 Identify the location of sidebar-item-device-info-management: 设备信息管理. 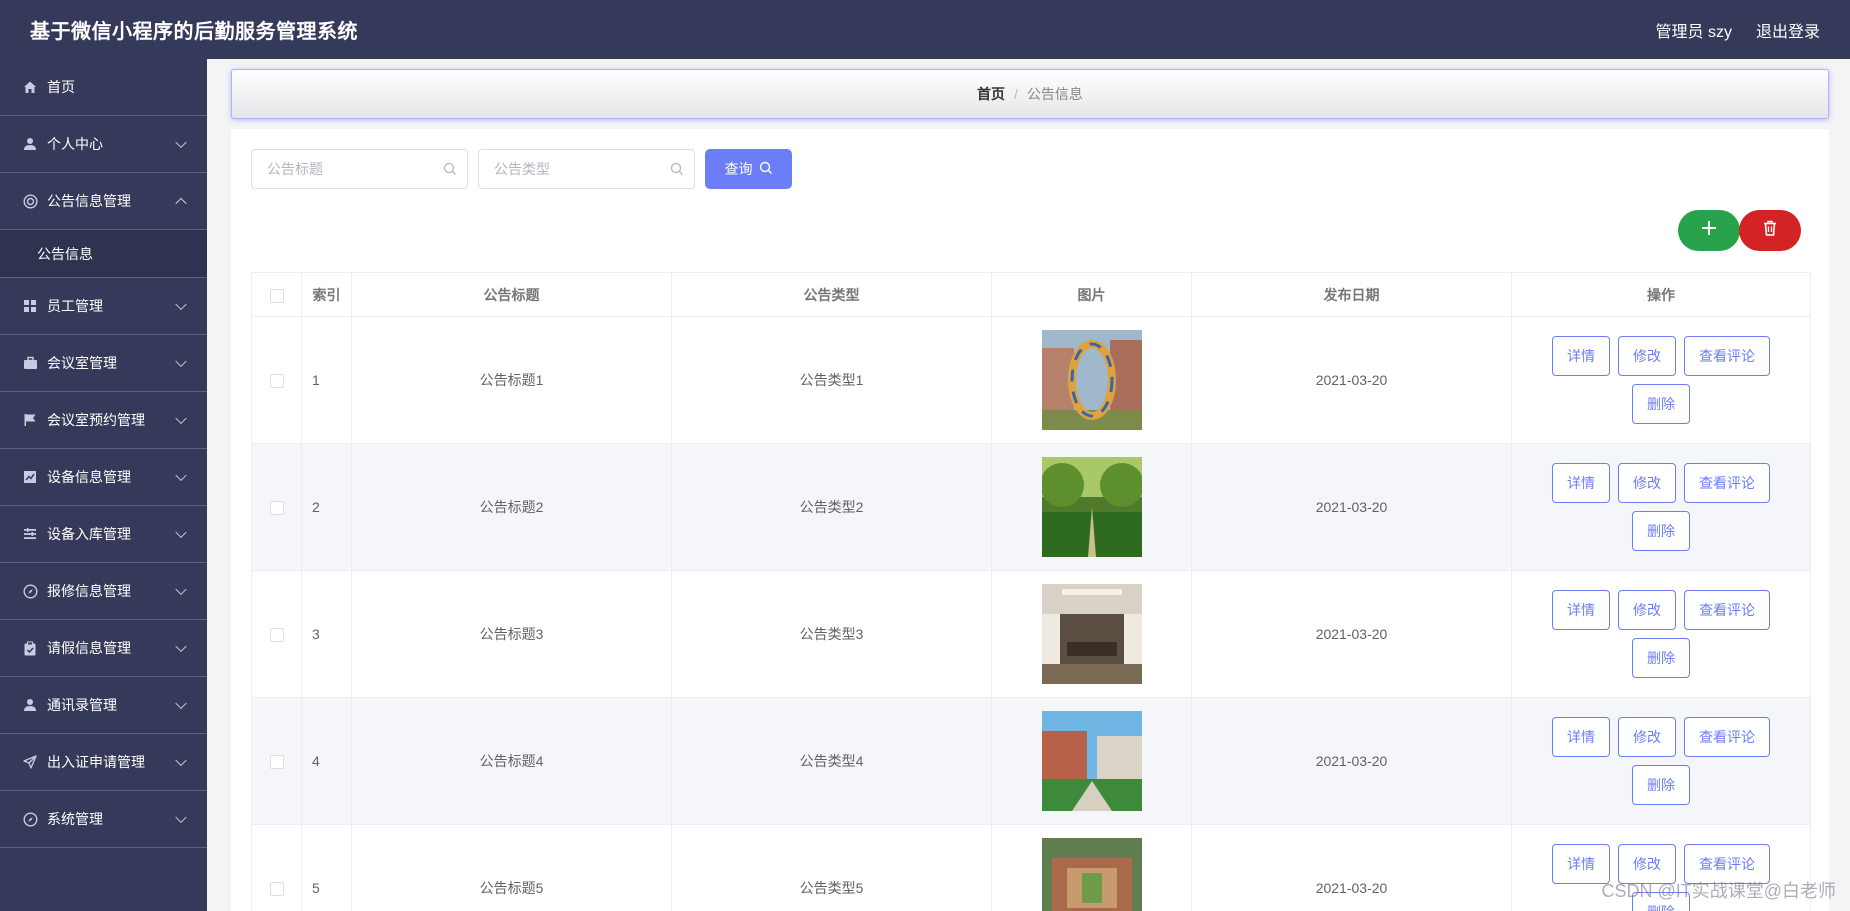
(103, 477).